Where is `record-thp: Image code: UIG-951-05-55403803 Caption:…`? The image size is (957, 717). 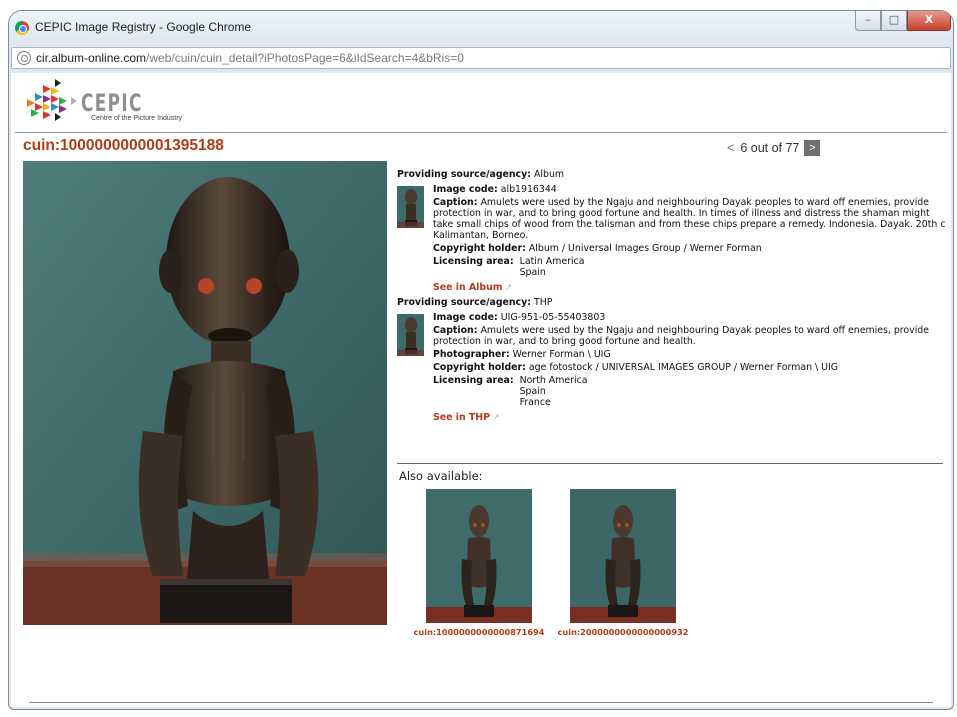
record-thp: Image code: UIG-951-05-55403803 Caption:… is located at coordinates (673, 367).